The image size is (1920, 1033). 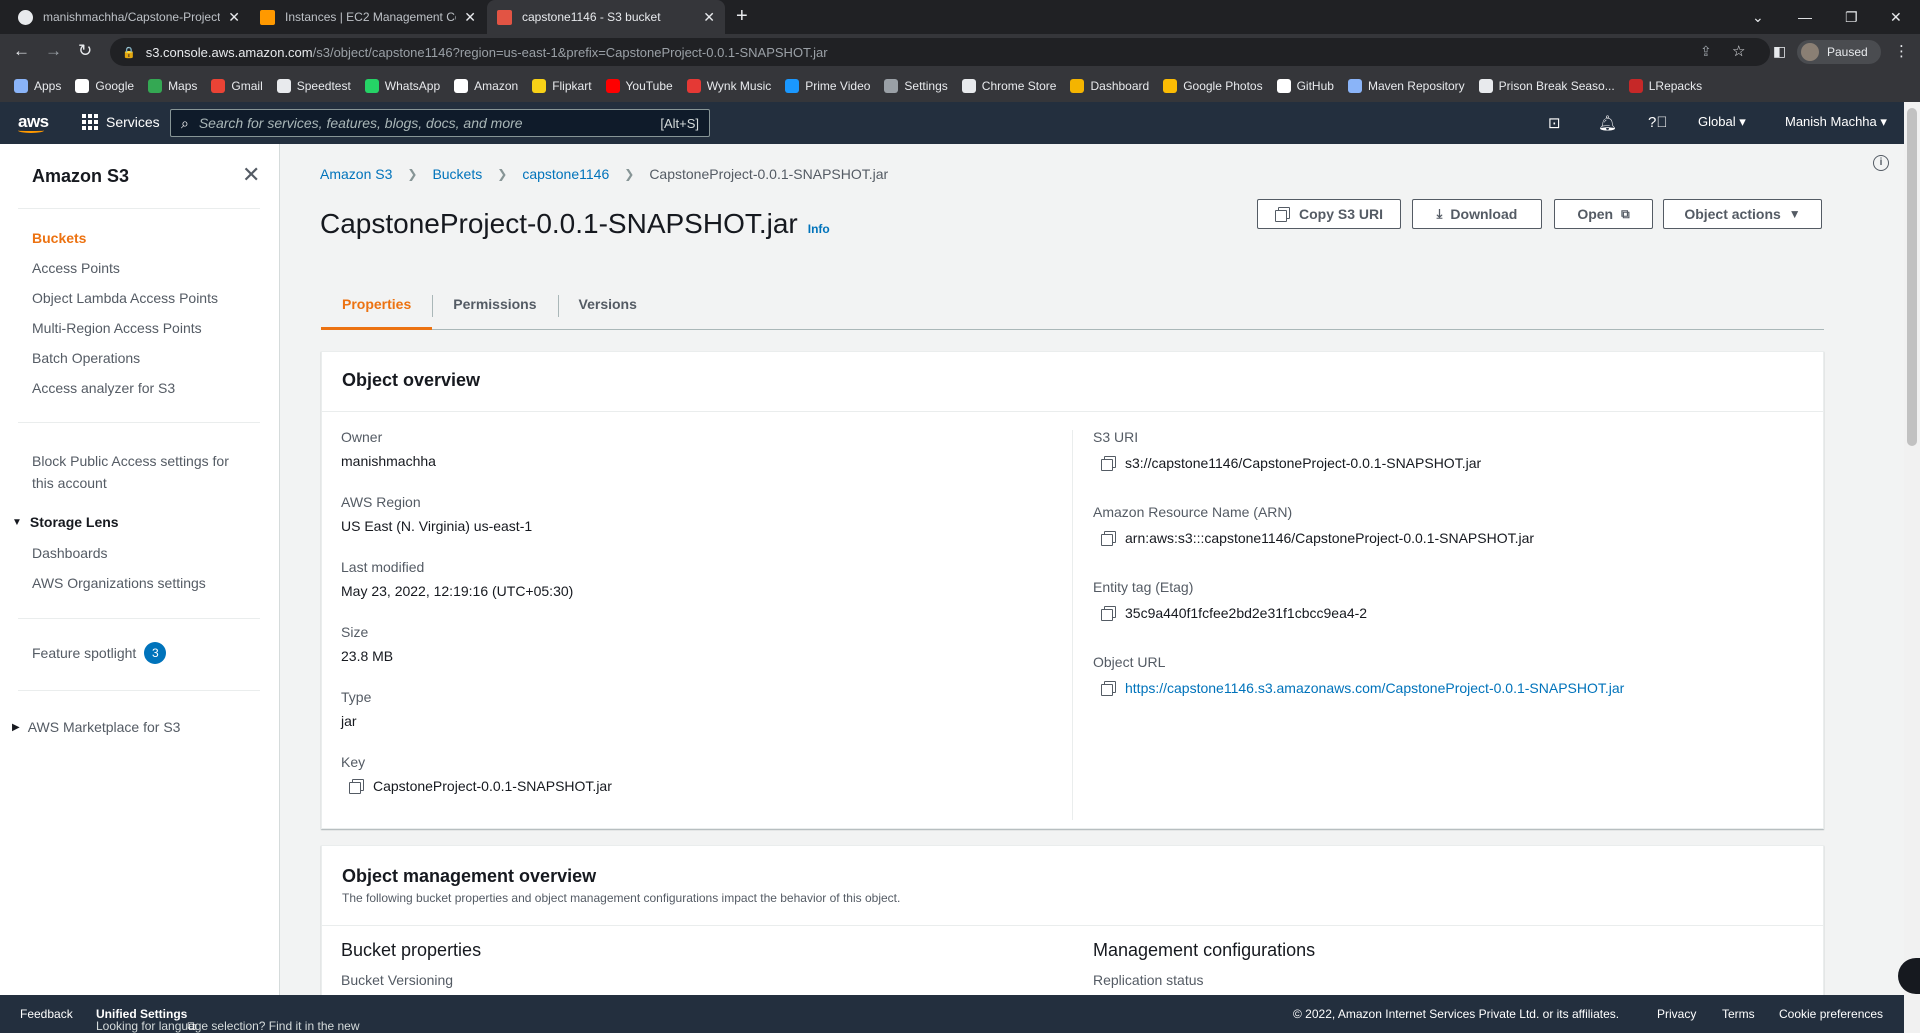 I want to click on sidebar-item-multi-region: Multi-Region Access Points, so click(x=117, y=328).